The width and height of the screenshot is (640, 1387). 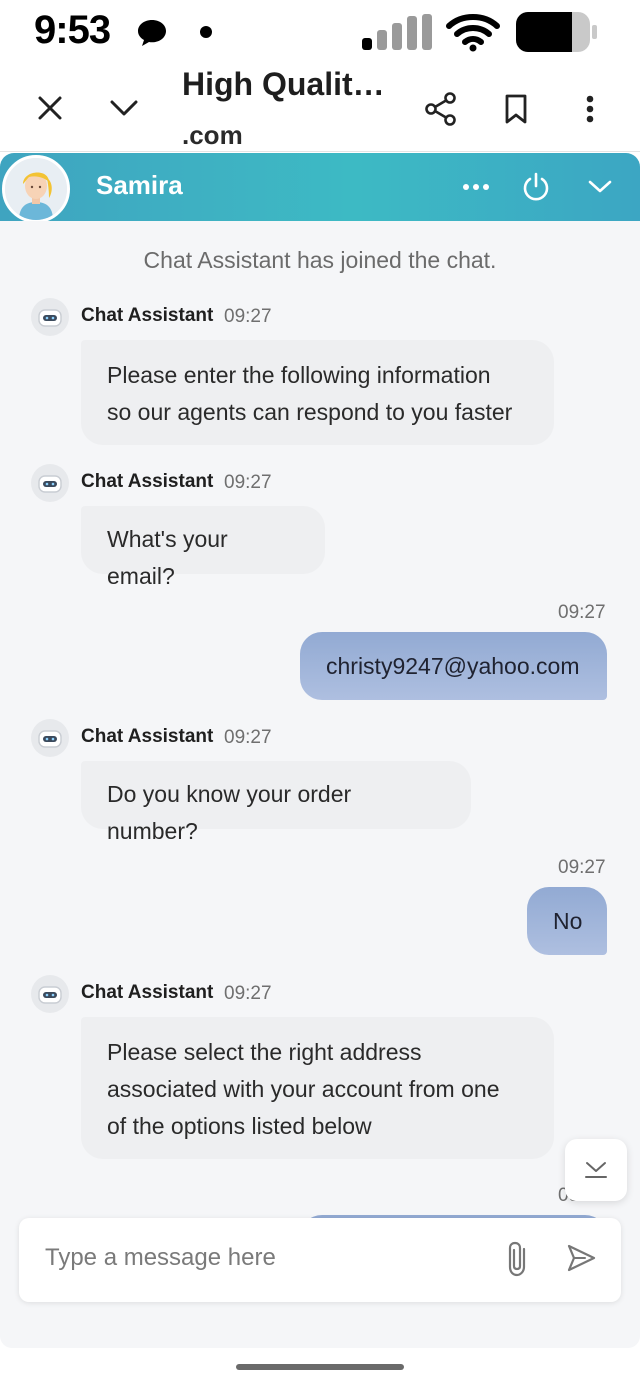 What do you see at coordinates (320, 260) in the screenshot?
I see `system-message: Chat Assistant has joined the chat.` at bounding box center [320, 260].